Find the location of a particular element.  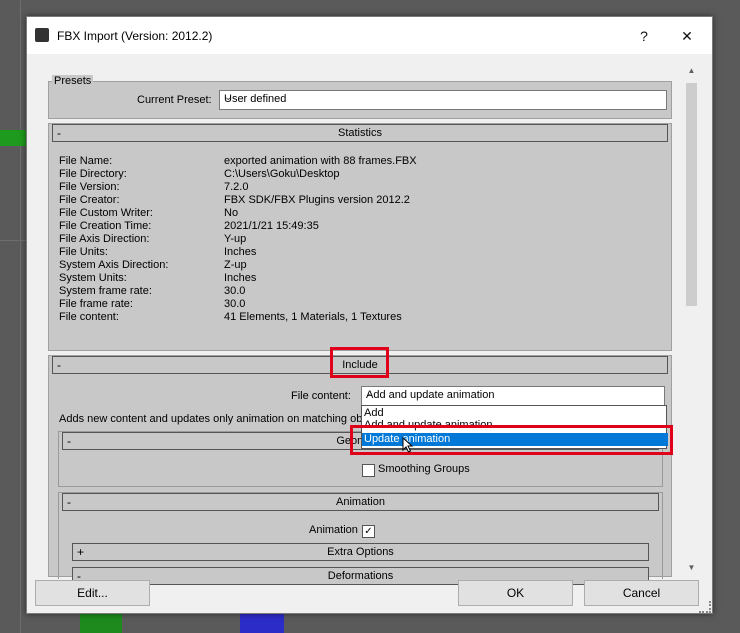

statistics-header: - Statistics is located at coordinates (360, 133).